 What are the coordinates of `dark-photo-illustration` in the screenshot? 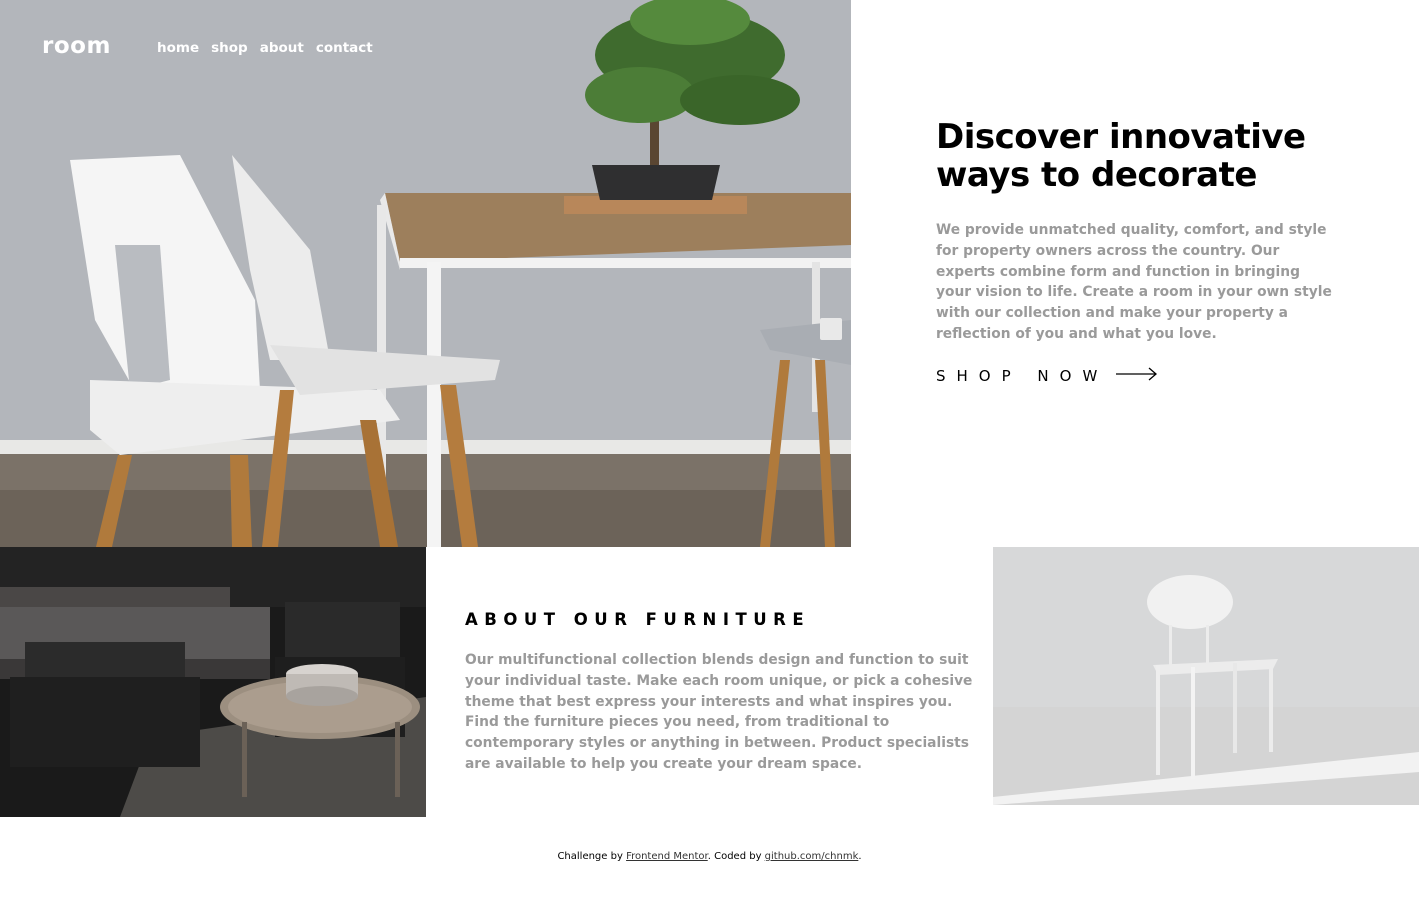 It's located at (213, 682).